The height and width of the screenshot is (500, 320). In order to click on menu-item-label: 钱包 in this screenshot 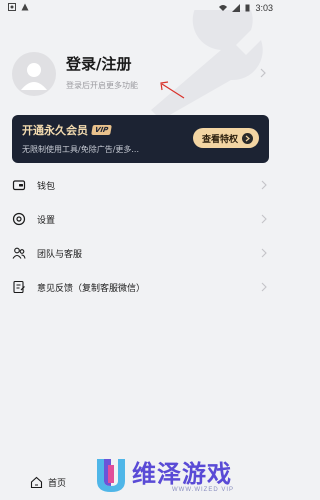, I will do `click(46, 187)`.